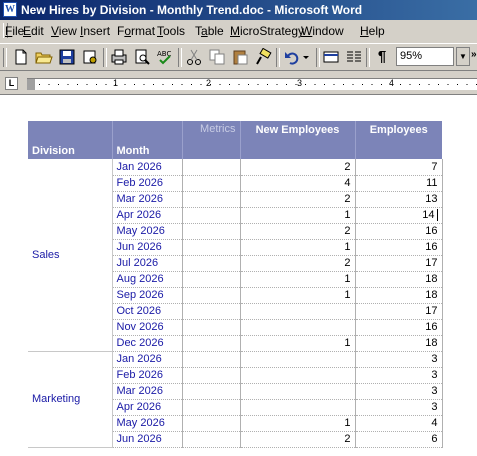 The image size is (477, 456). Describe the element at coordinates (44, 57) in the screenshot. I see `open-folder-icon` at that location.